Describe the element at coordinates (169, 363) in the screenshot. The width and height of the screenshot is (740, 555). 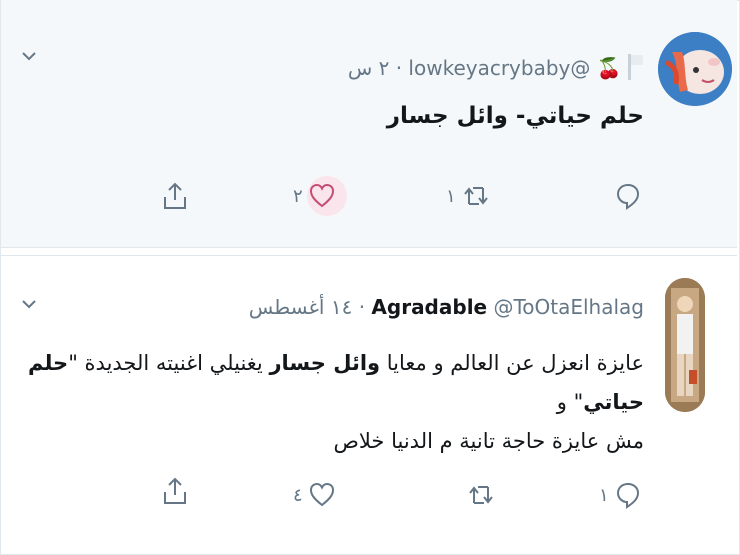
I see `tweet-text-segment: يغنيلي اغنيته الجديدة "` at that location.